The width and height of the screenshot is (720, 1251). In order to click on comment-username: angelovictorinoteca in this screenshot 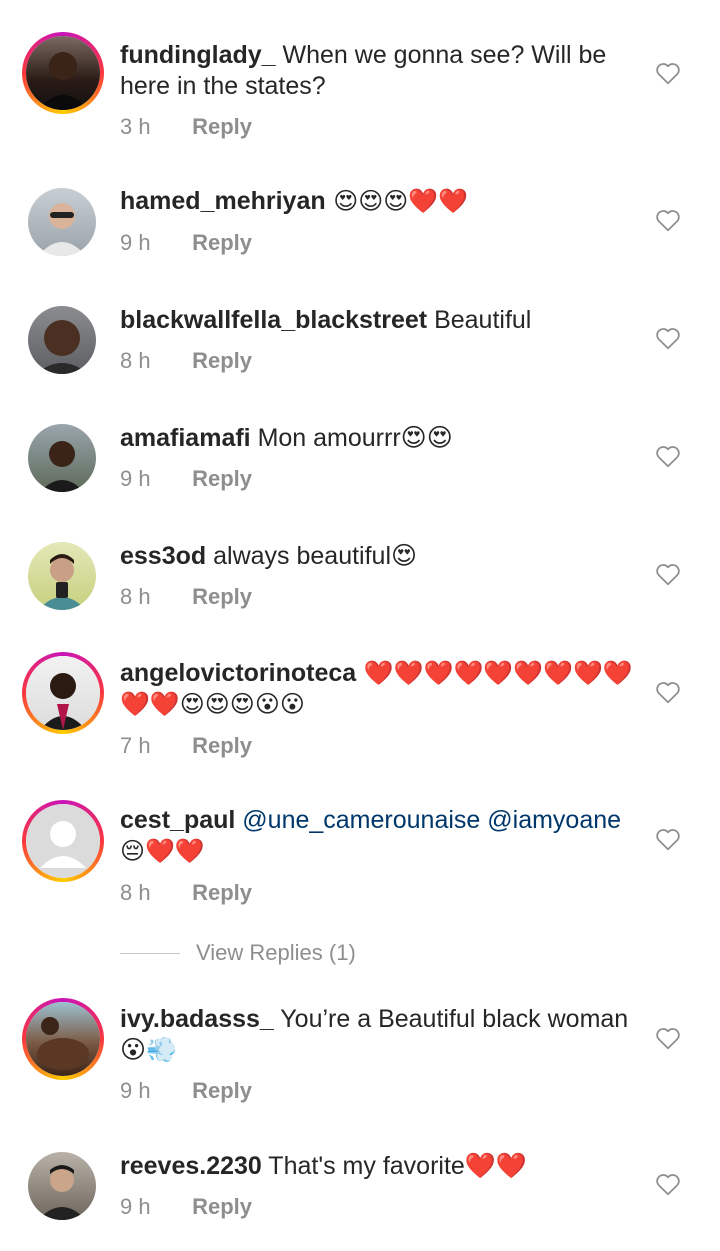, I will do `click(238, 673)`.